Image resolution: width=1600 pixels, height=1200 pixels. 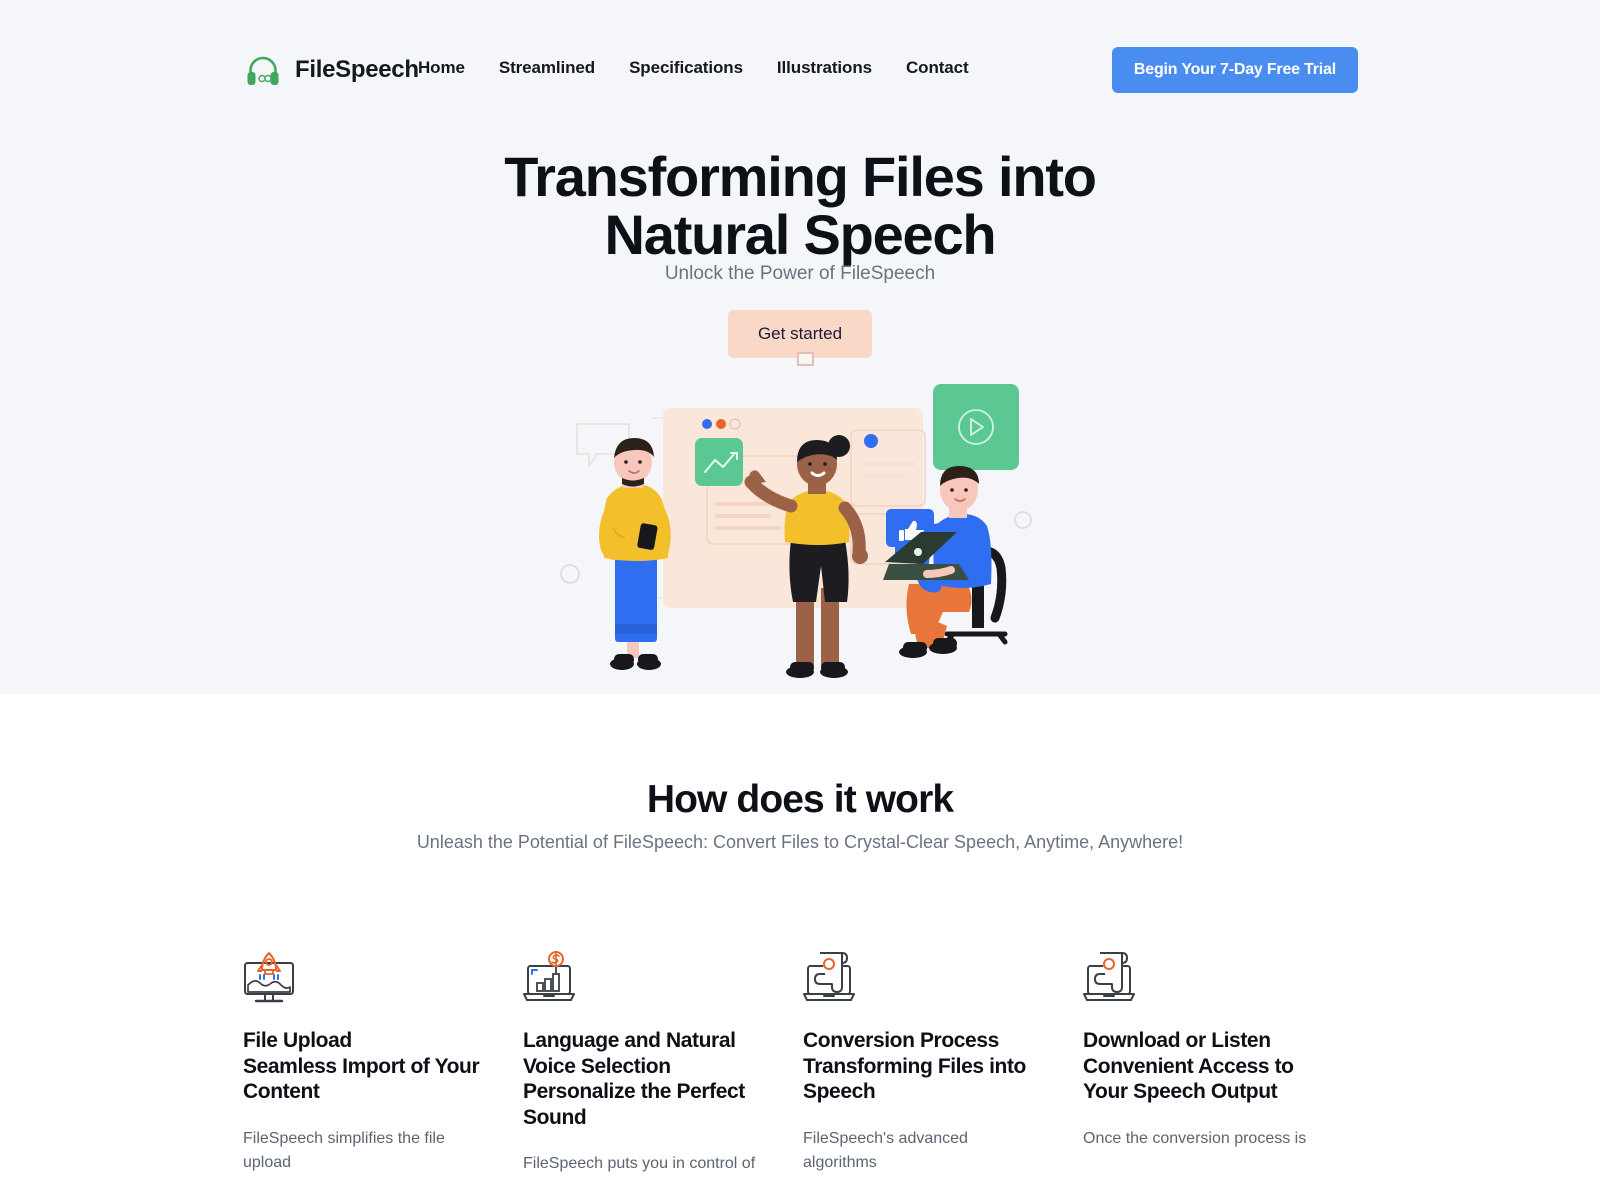 I want to click on free-trial-button: Begin Your 7-Day Free Trial, so click(x=1234, y=70).